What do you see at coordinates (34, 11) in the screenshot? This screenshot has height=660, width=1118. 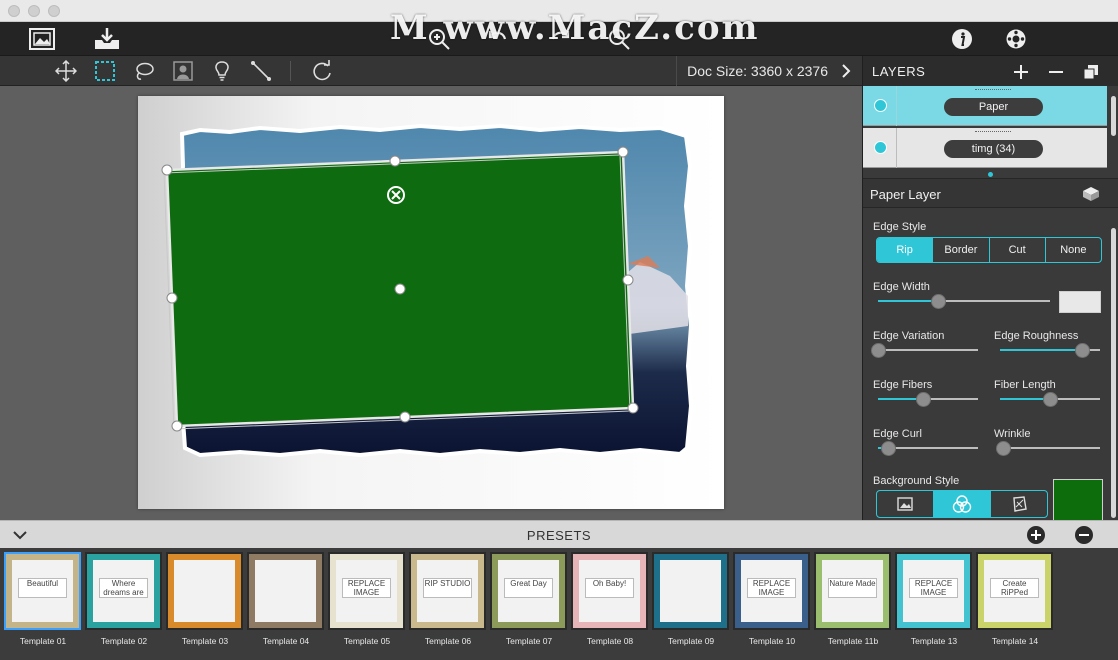 I see `window-minimize-button` at bounding box center [34, 11].